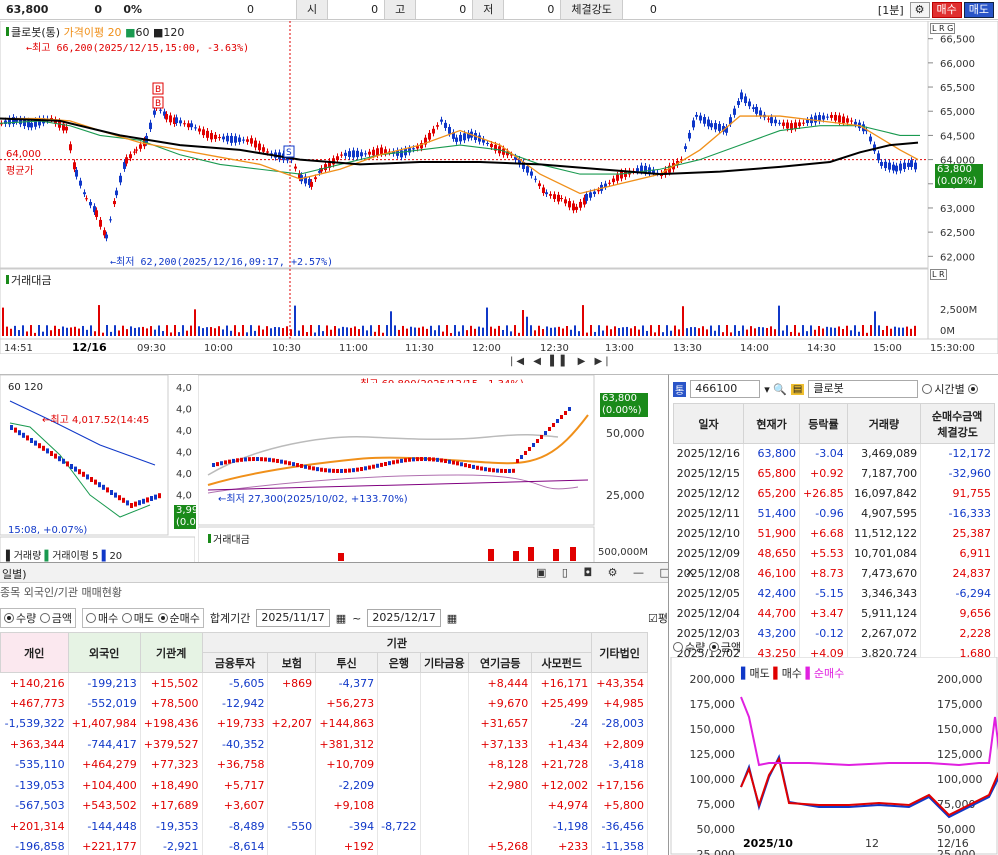 This screenshot has width=998, height=855. Describe the element at coordinates (9, 618) in the screenshot. I see `radio-quantity` at that location.